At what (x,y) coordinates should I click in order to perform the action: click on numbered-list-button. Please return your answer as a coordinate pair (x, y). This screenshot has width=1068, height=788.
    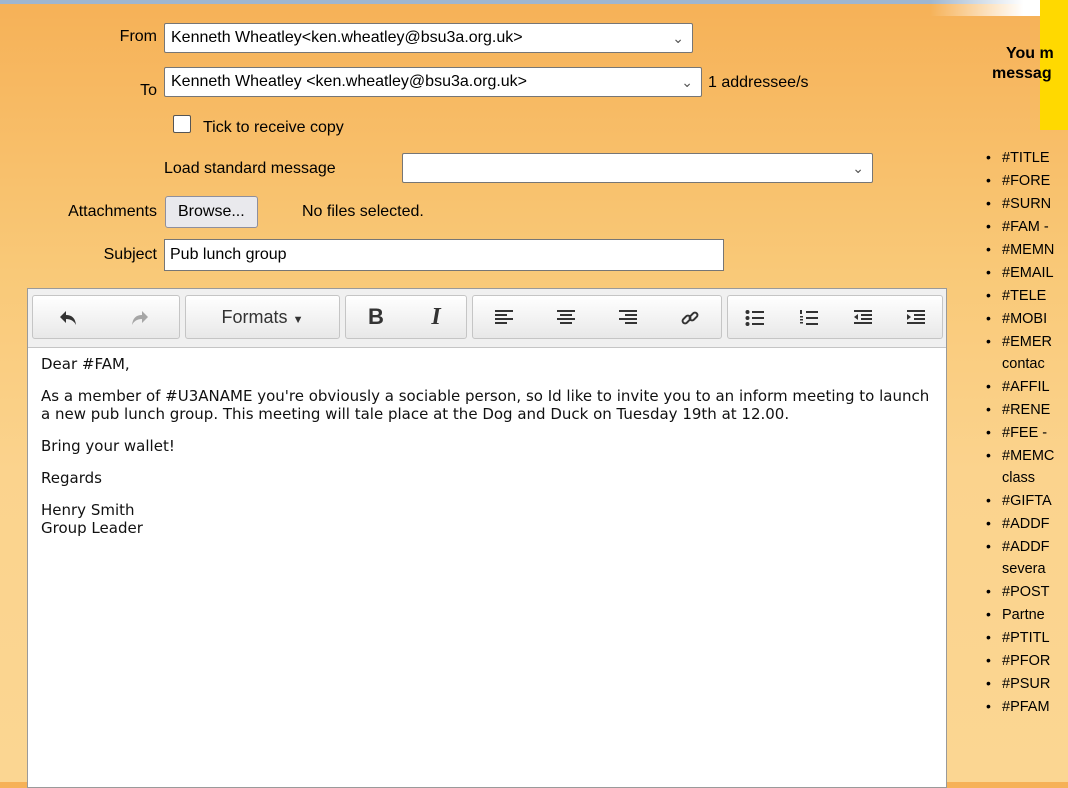
    Looking at the image, I should click on (809, 317).